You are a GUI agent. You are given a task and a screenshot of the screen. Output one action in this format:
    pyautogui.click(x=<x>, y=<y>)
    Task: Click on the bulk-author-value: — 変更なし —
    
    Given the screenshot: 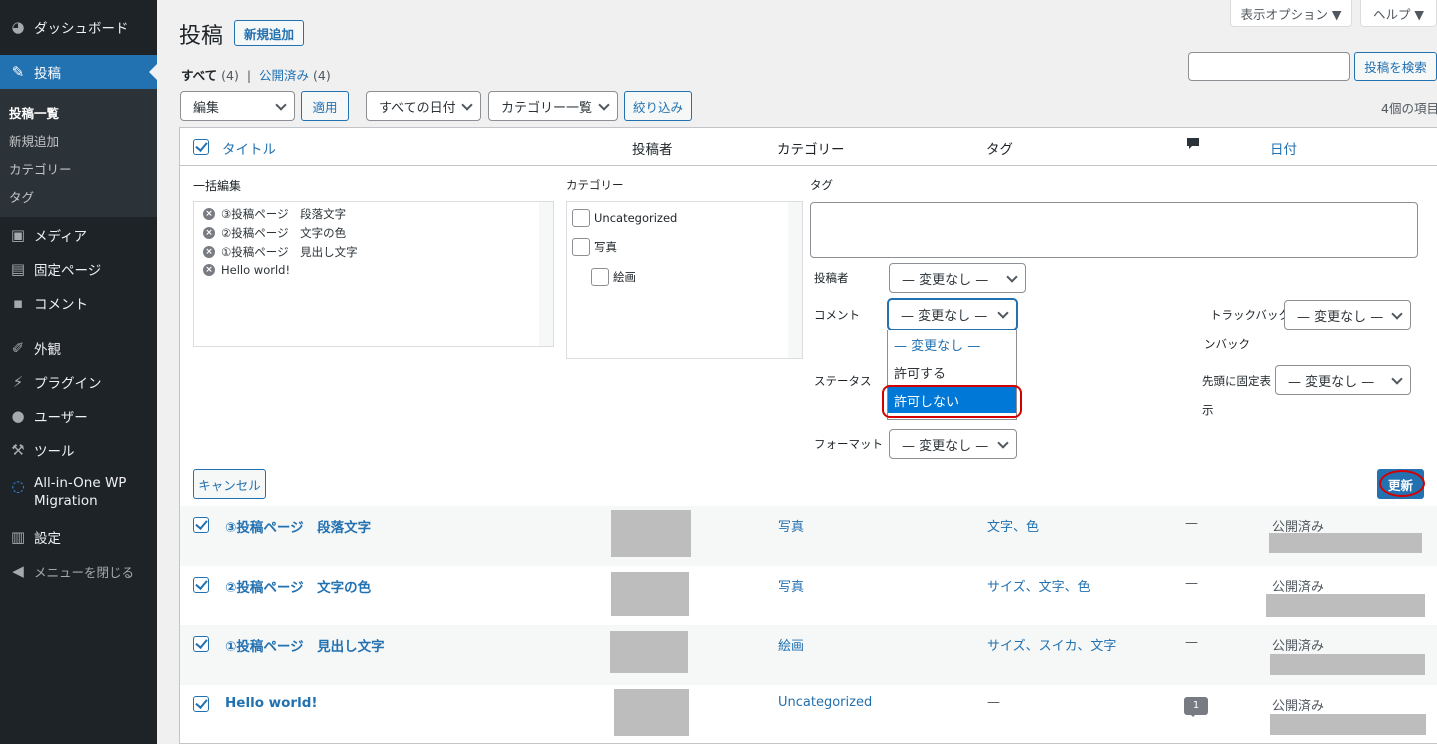 What is the action you would take?
    pyautogui.click(x=945, y=280)
    